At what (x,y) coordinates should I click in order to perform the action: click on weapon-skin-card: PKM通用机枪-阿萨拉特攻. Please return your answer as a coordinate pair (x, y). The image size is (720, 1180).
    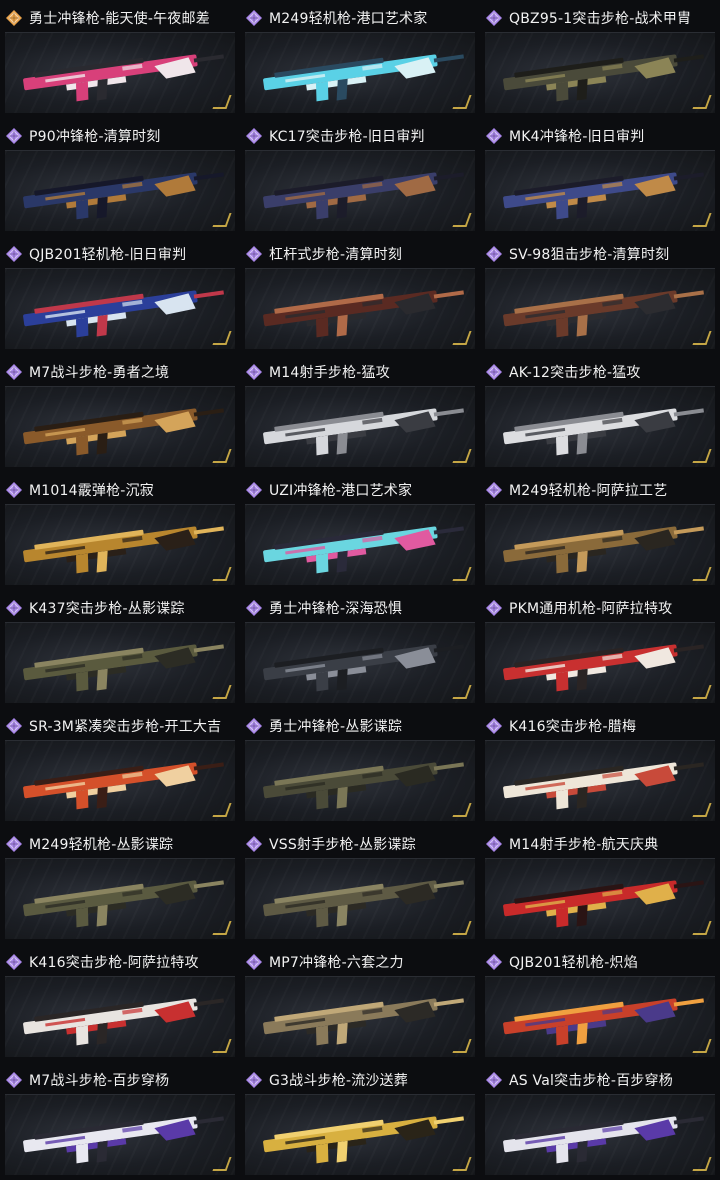
    Looking at the image, I should click on (600, 649).